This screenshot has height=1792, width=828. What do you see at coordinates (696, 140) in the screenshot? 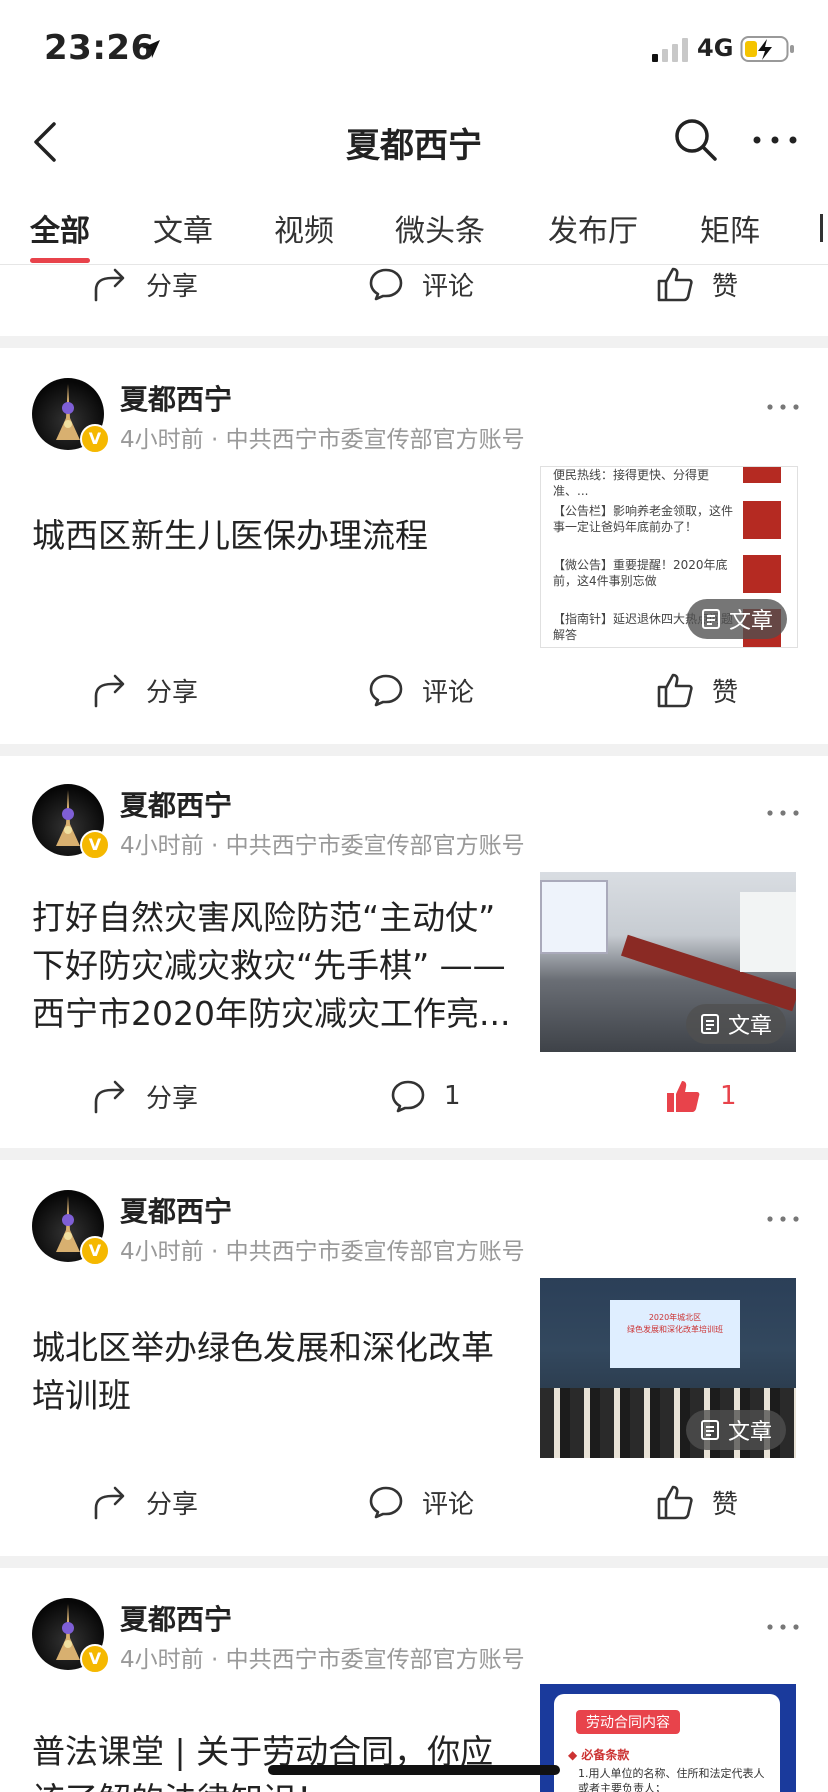
I see `search-icon` at bounding box center [696, 140].